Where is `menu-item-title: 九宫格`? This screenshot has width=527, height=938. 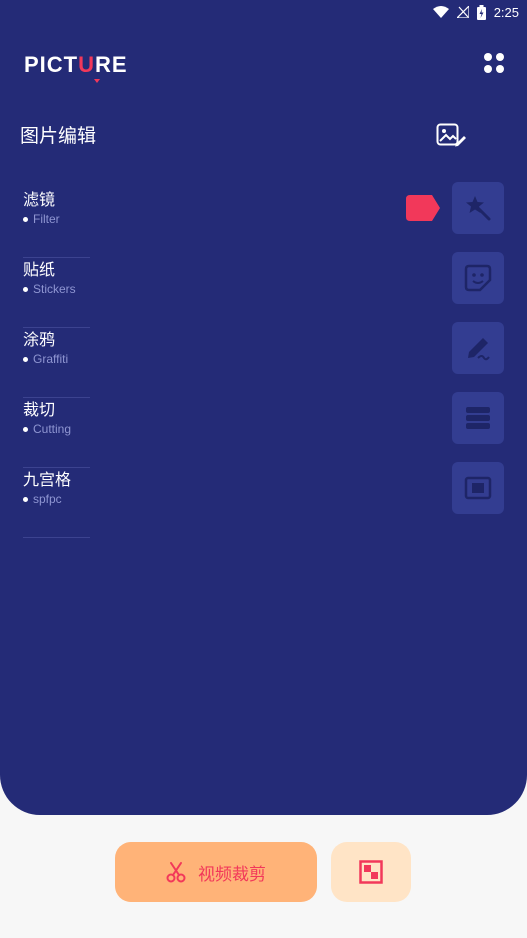
menu-item-title: 九宫格 is located at coordinates (47, 479).